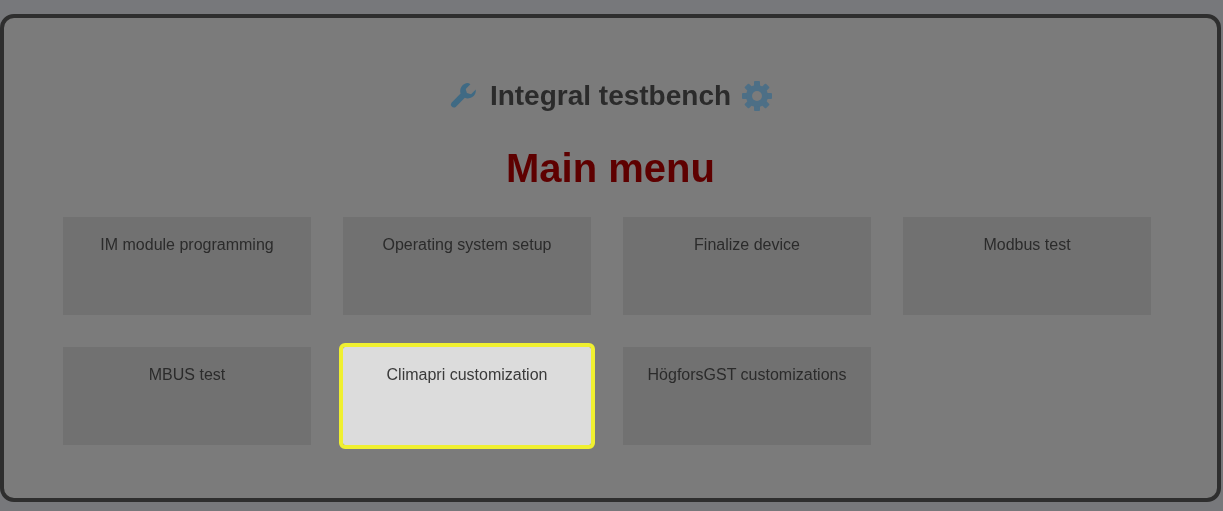  What do you see at coordinates (610, 96) in the screenshot?
I see `app-title: Integral testbench` at bounding box center [610, 96].